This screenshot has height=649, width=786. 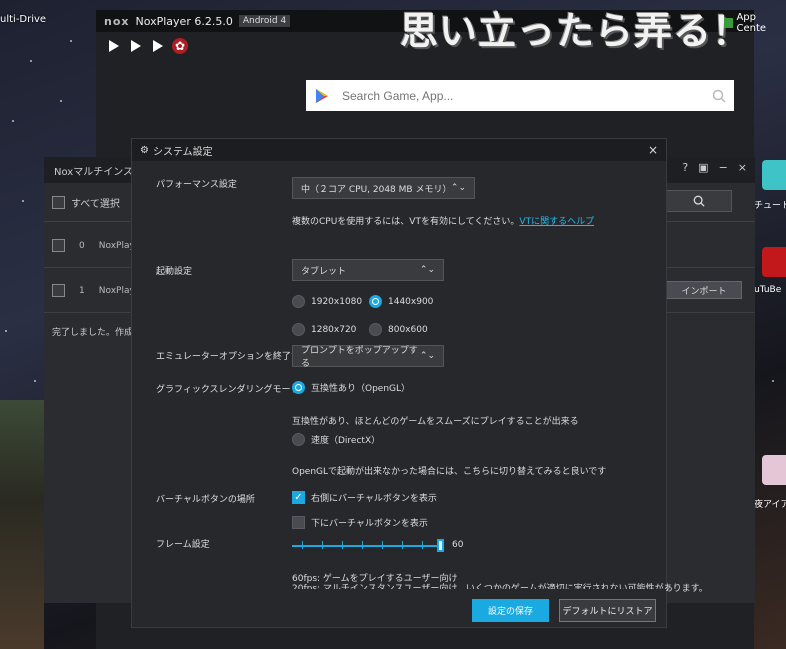 What do you see at coordinates (703, 167) in the screenshot?
I see `folder-icon: ▣` at bounding box center [703, 167].